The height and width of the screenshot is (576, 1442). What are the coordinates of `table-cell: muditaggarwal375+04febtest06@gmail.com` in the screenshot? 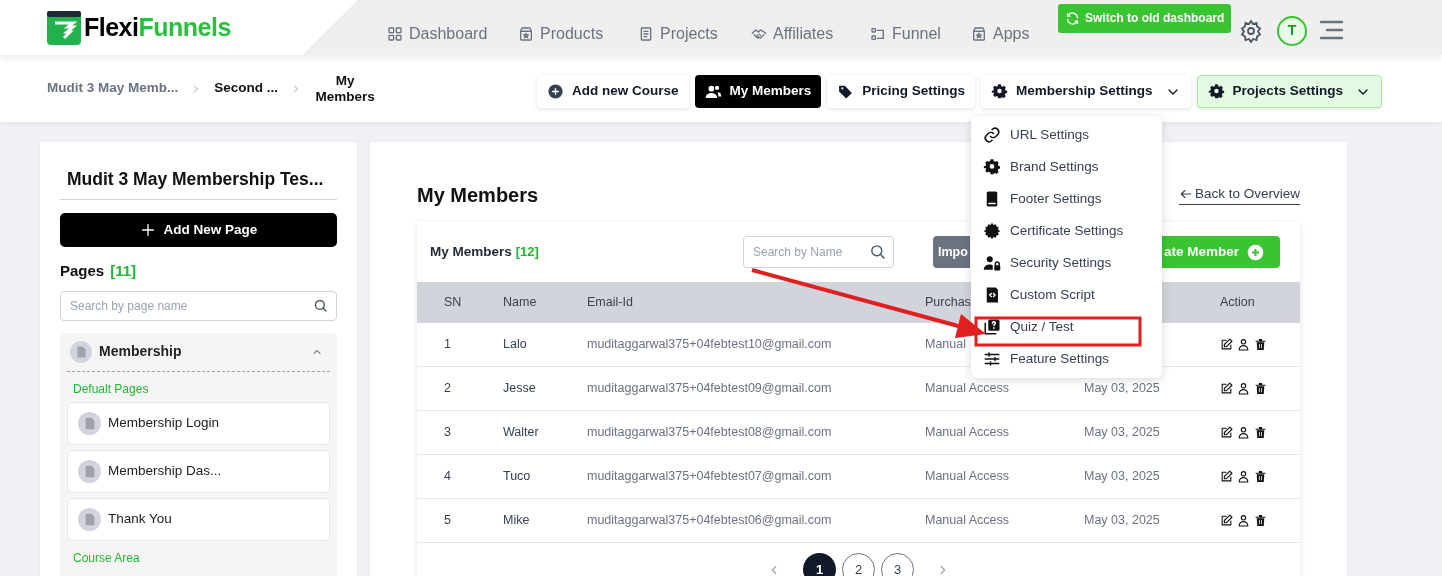 It's located at (709, 520).